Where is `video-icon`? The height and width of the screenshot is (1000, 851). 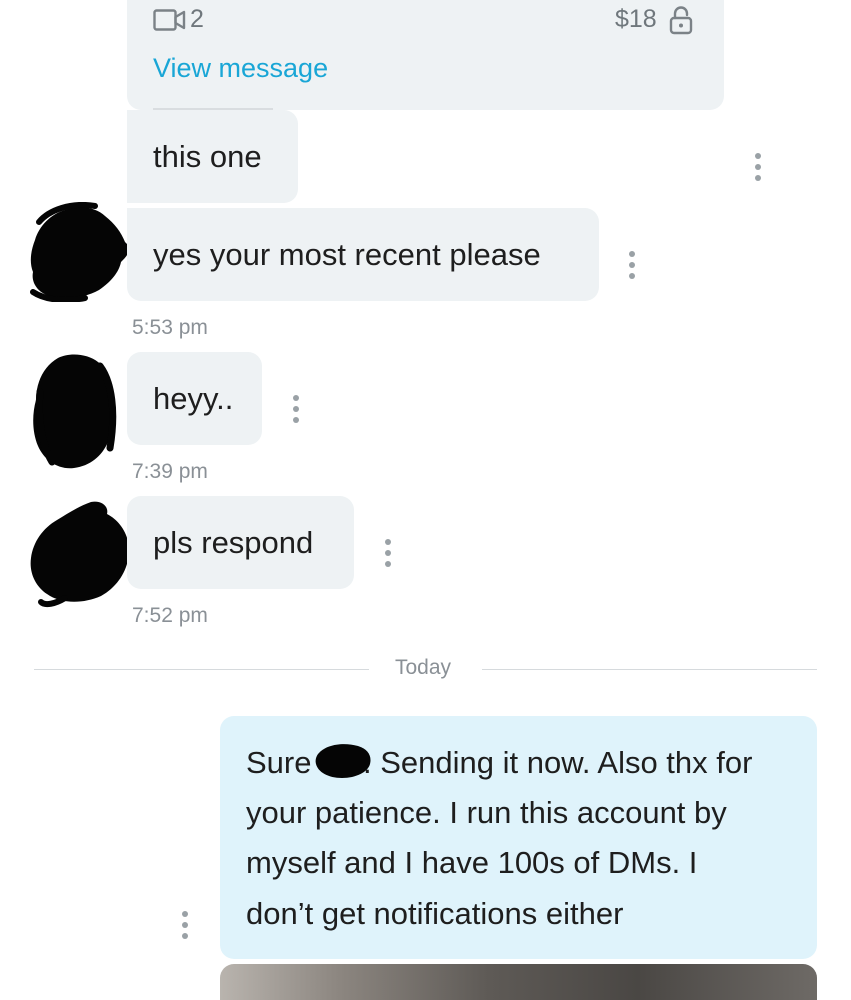
video-icon is located at coordinates (169, 20).